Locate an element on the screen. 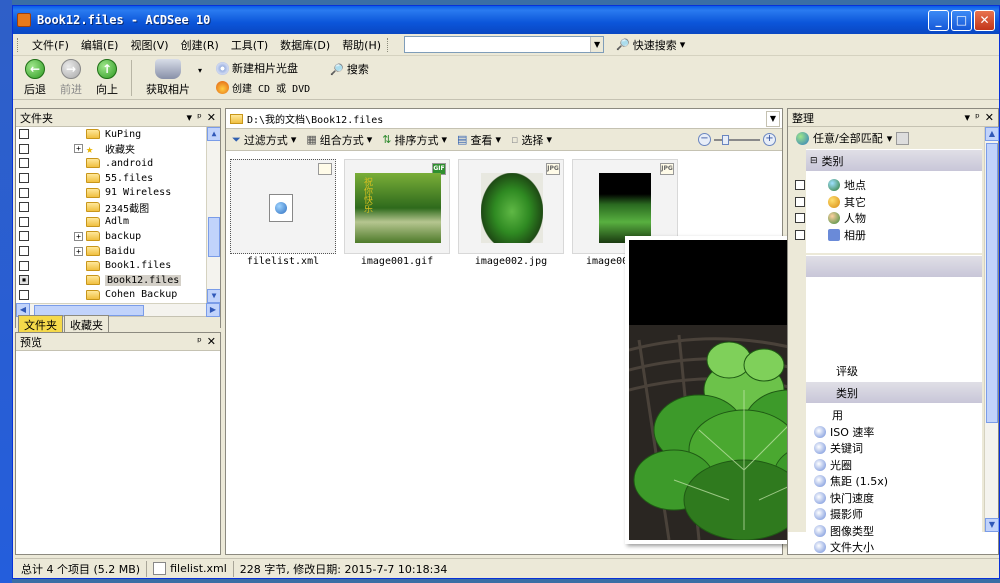 The image size is (1000, 583). scroll-right-icon: ▶ is located at coordinates (213, 310).